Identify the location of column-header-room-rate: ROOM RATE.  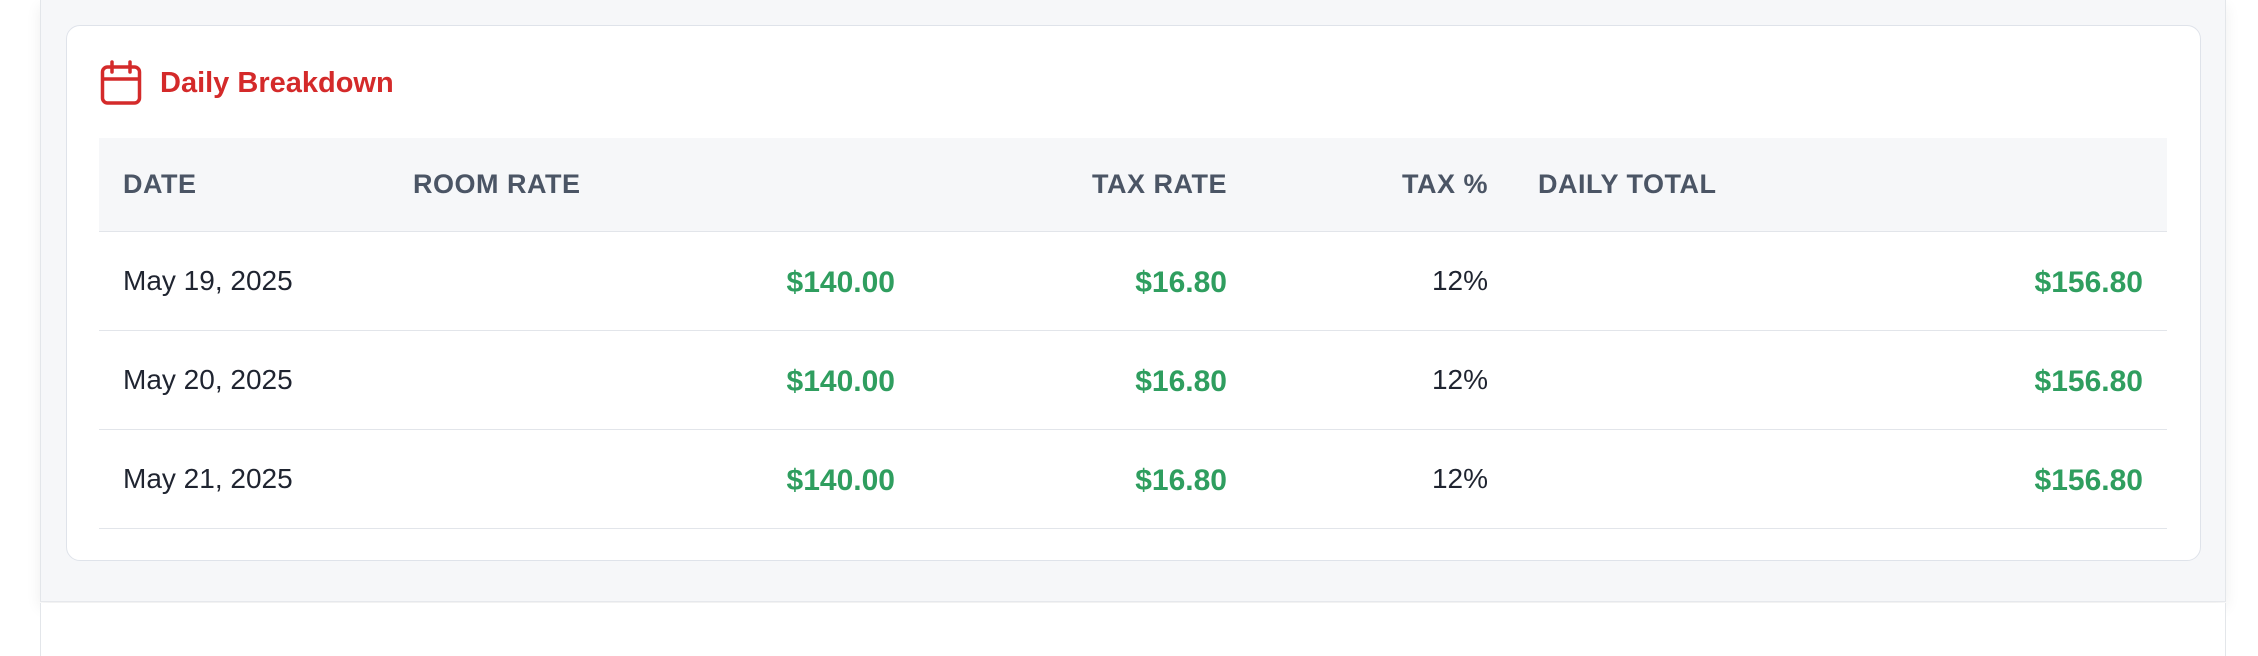
(663, 185).